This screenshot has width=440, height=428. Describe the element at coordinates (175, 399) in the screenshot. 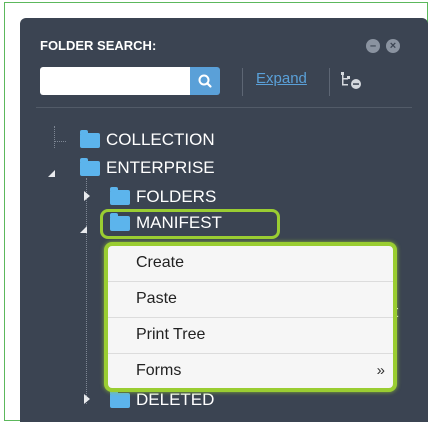

I see `tree-node-label: DELETED` at that location.